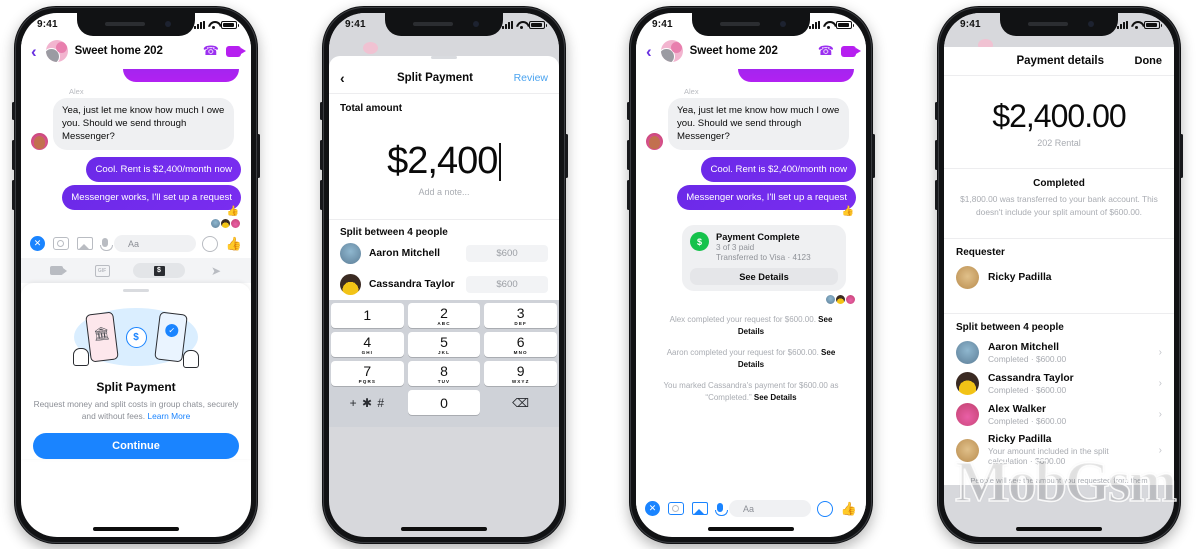 This screenshot has width=1200, height=549. I want to click on keypad-key-5: 5 JKL, so click(444, 344).